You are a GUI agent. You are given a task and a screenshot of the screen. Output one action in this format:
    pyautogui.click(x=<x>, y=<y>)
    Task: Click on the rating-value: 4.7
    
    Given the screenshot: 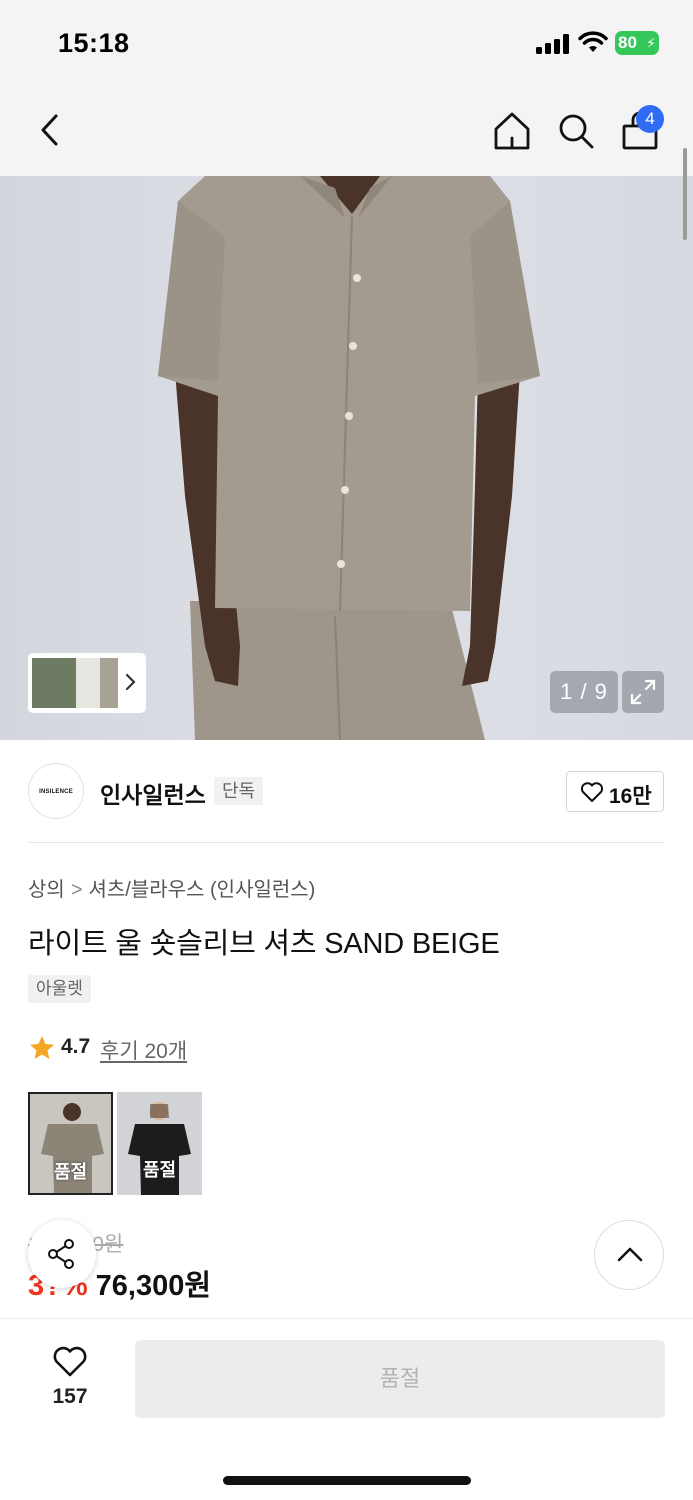 What is the action you would take?
    pyautogui.click(x=76, y=1046)
    